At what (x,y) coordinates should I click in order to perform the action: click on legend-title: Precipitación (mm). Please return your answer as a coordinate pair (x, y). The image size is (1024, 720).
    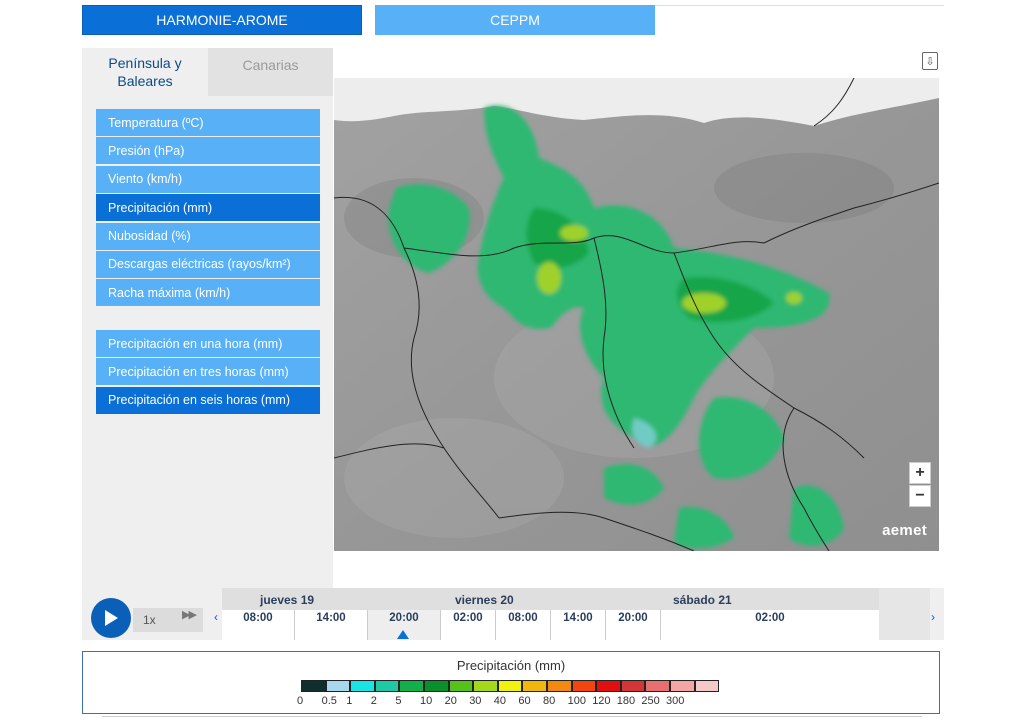
    Looking at the image, I should click on (511, 665).